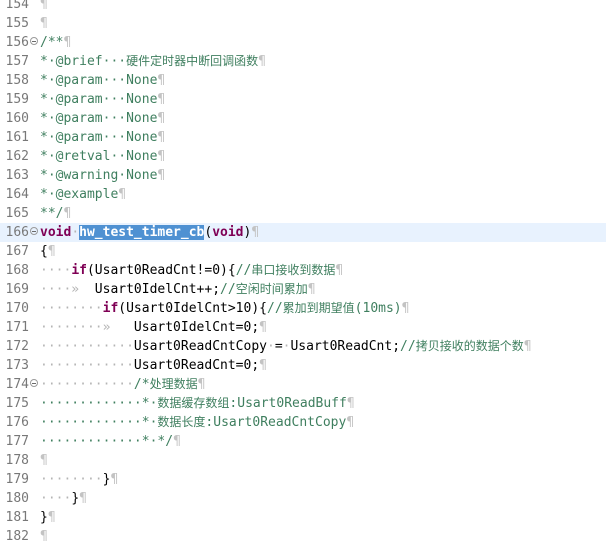 The image size is (606, 546). Describe the element at coordinates (153, 61) in the screenshot. I see `code-text: *·@brief···硬件定时器中断回调函数¶` at that location.